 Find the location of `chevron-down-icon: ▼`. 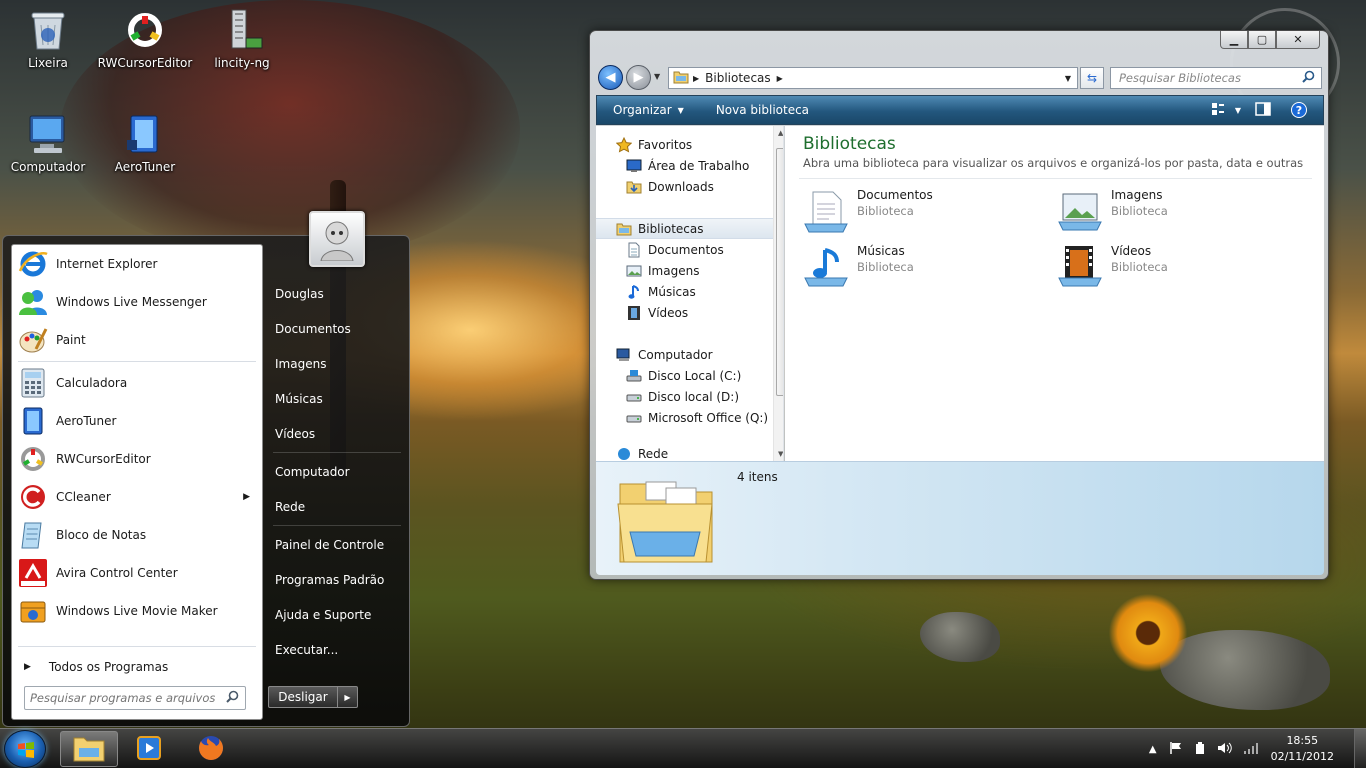

chevron-down-icon: ▼ is located at coordinates (680, 110).